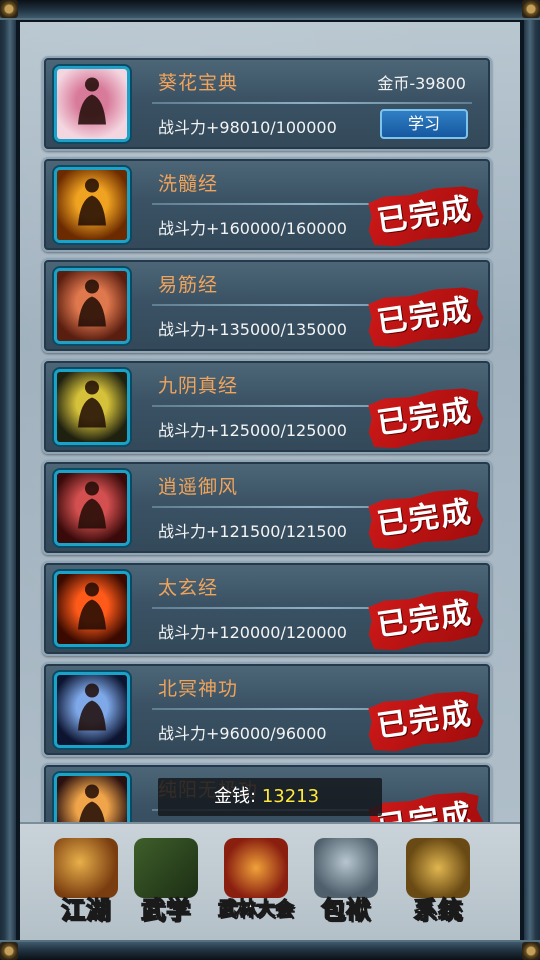 This screenshot has height=960, width=540. Describe the element at coordinates (198, 689) in the screenshot. I see `skill-name: 北冥神功` at that location.